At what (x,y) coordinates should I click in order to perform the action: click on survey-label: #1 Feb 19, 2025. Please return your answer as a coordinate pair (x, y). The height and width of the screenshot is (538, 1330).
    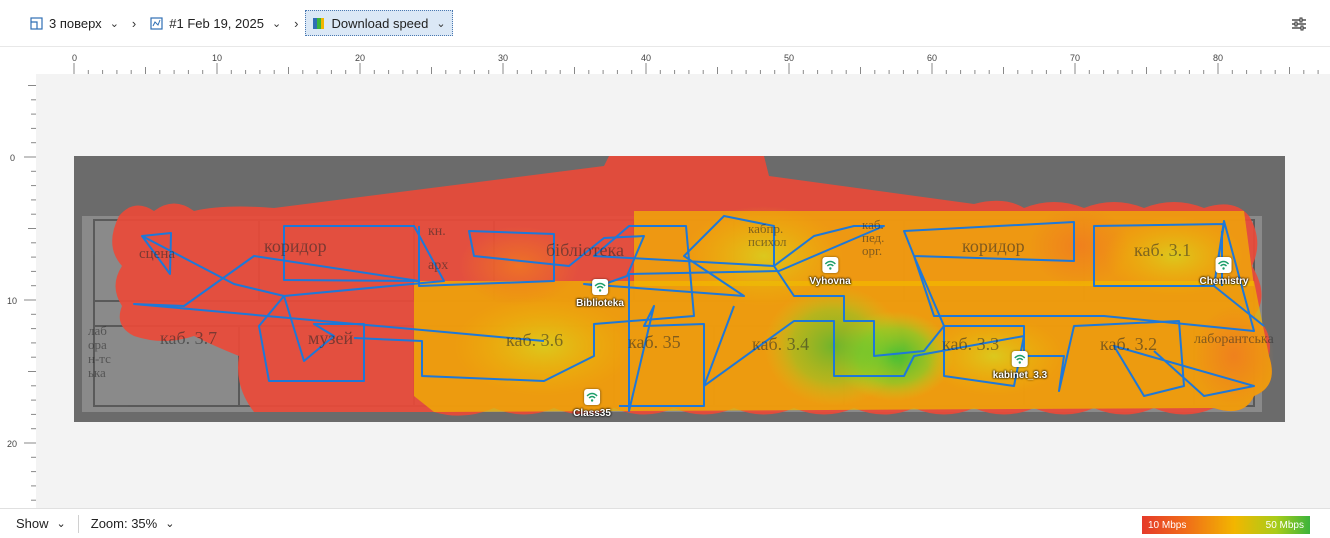
    Looking at the image, I should click on (216, 23).